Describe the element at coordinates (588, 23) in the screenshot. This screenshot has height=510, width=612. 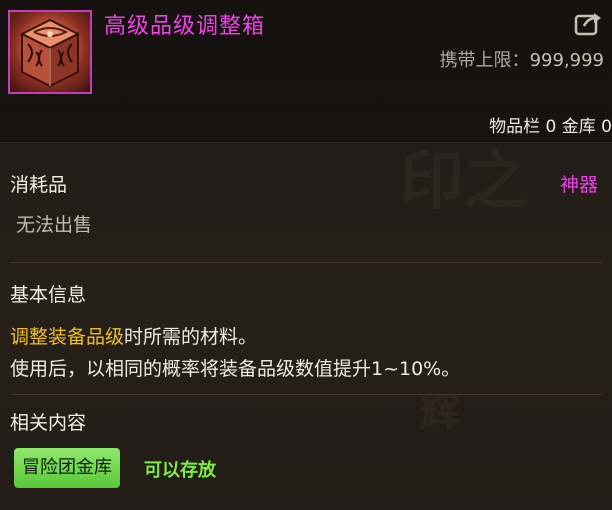
I see `share-icon` at that location.